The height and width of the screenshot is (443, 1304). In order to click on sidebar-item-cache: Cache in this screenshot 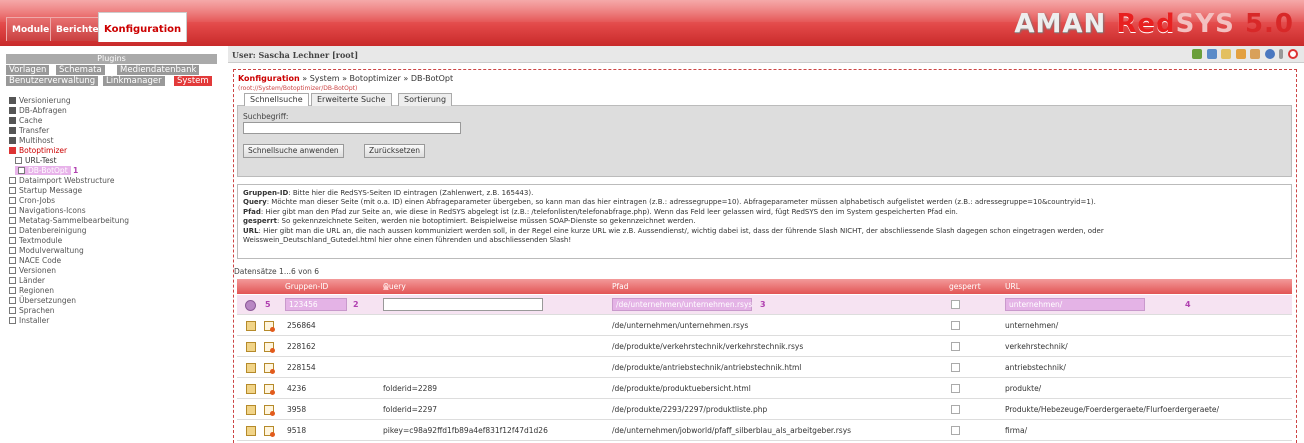, I will do `click(25, 120)`.